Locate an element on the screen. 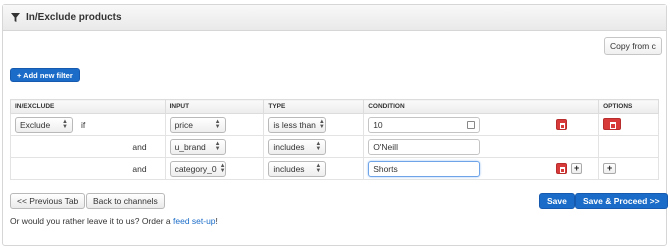  input-select: category_0 ▲ ▼ is located at coordinates (197, 168).